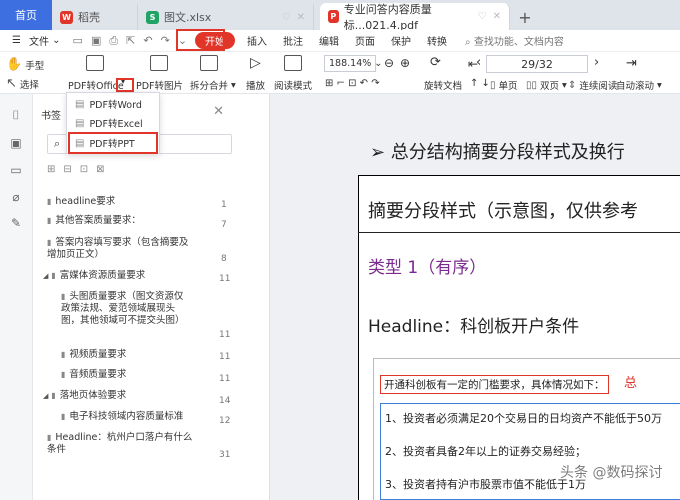 The width and height of the screenshot is (680, 500). I want to click on tab-pdf-close-icon: ✕, so click(497, 16).